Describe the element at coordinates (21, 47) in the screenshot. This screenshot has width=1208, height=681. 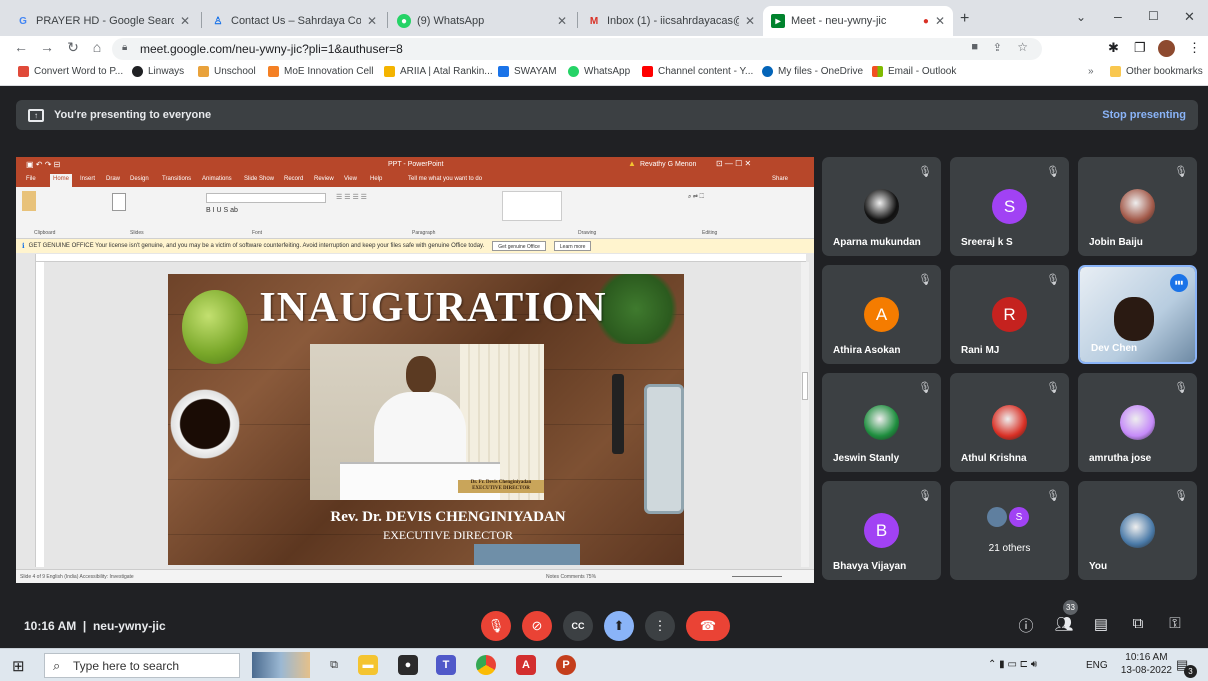
I see `back-icon: ←` at that location.